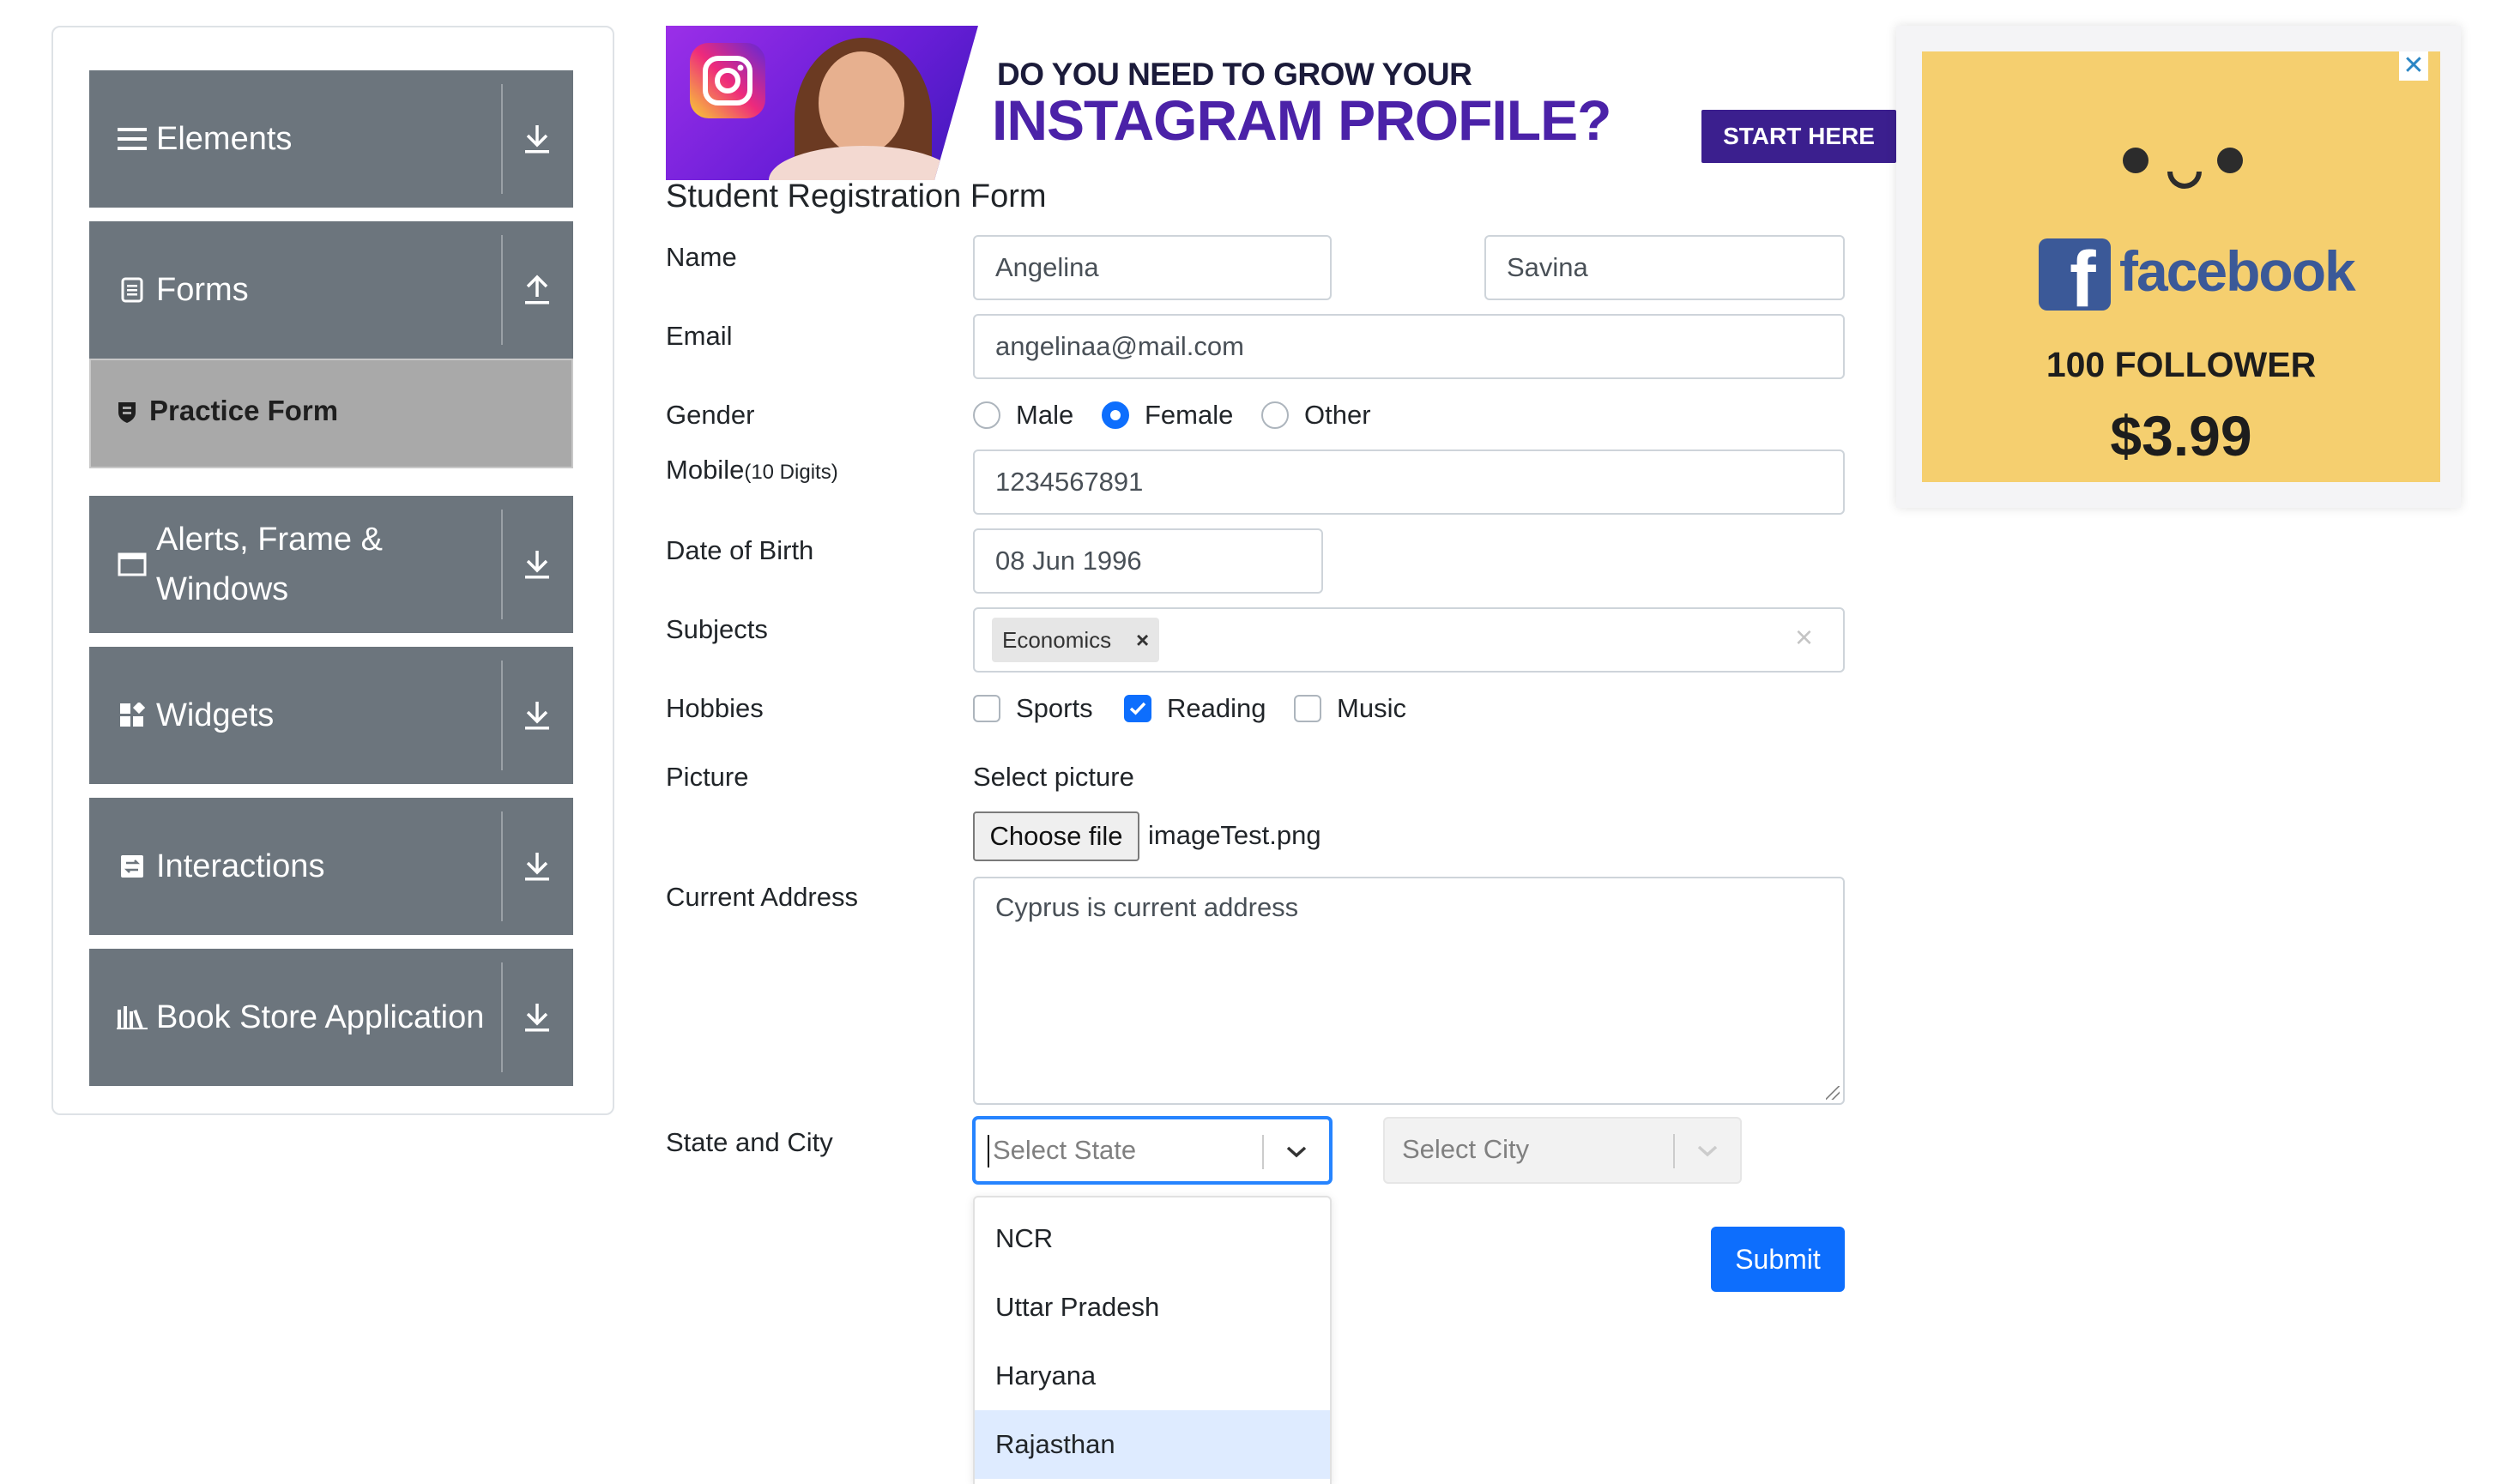 The image size is (2502, 1484). I want to click on checkmark-icon, so click(1138, 708).